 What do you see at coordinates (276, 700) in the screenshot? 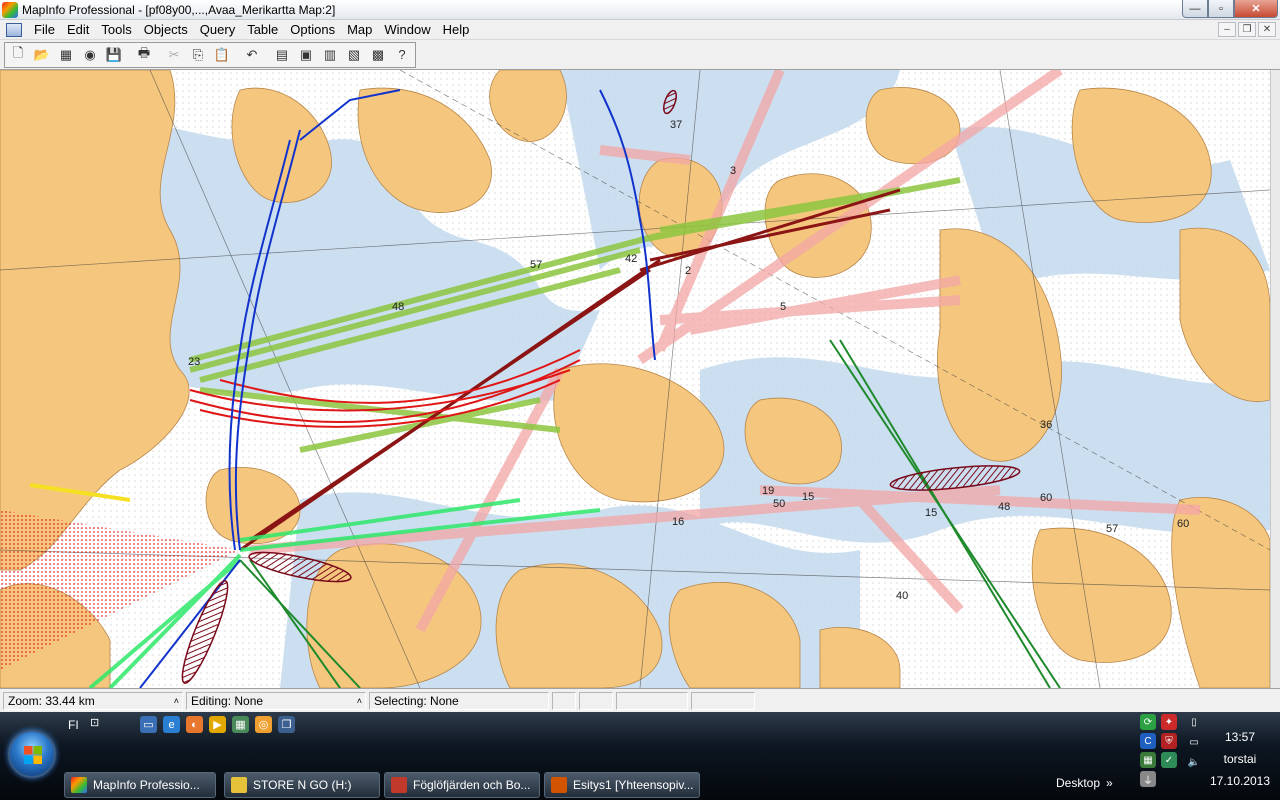
I see `editing-status: Editing: None ˄` at bounding box center [276, 700].